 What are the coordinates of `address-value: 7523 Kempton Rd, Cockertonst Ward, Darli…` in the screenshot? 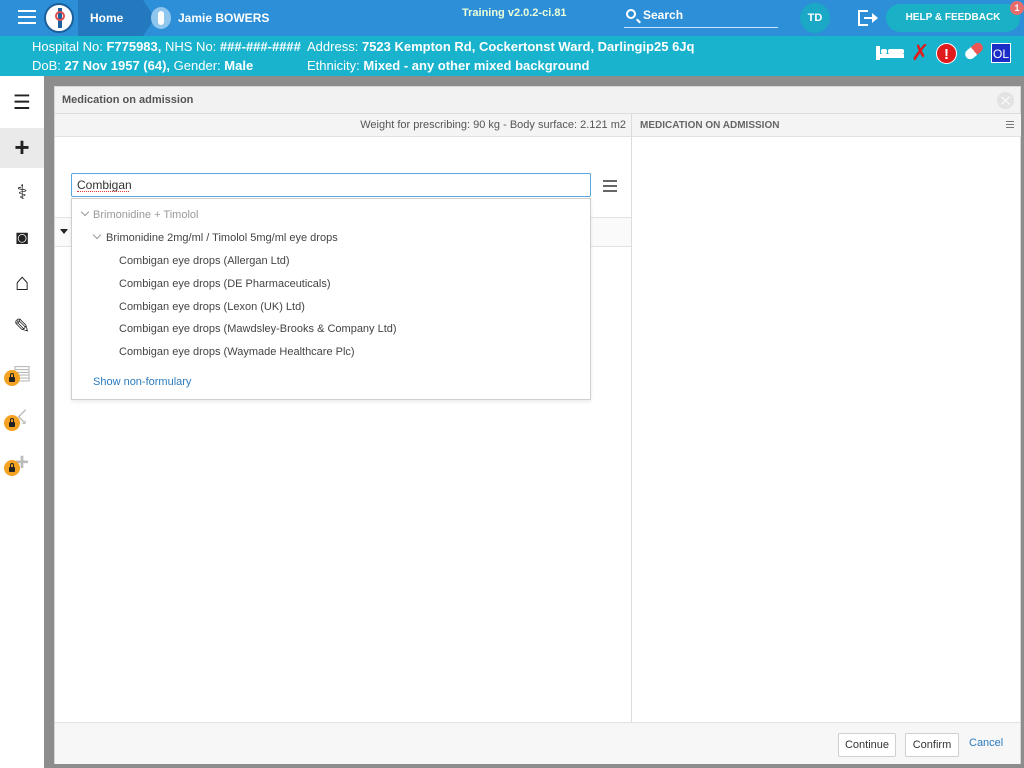 It's located at (528, 46).